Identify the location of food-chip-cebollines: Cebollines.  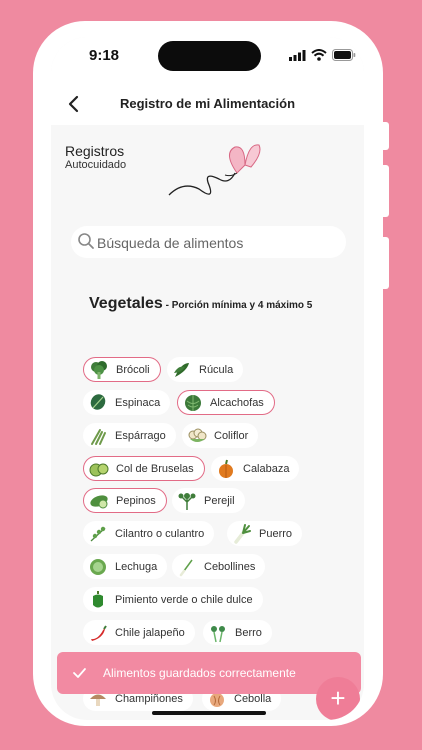
(219, 566).